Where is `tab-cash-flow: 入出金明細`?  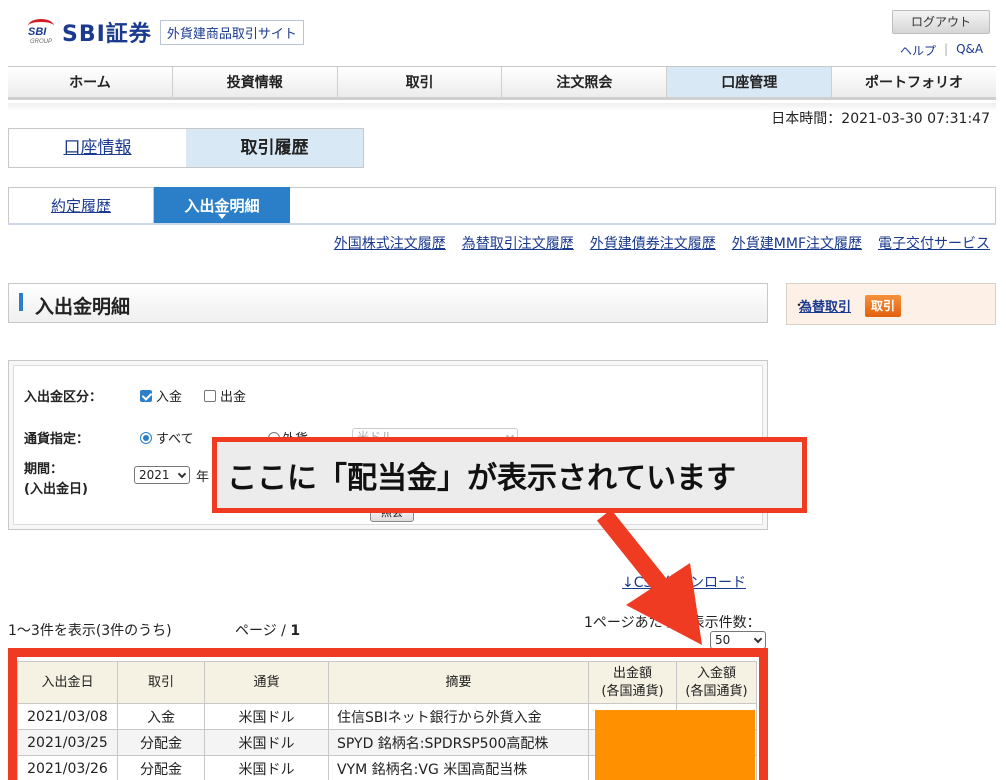 tab-cash-flow: 入出金明細 is located at coordinates (222, 205).